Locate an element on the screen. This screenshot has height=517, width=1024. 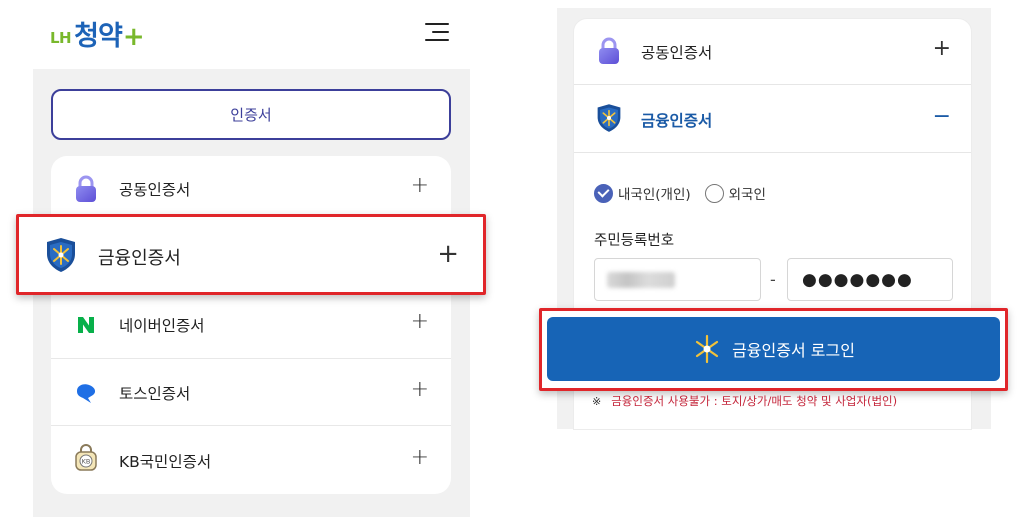
radio-checked-icon is located at coordinates (603, 193).